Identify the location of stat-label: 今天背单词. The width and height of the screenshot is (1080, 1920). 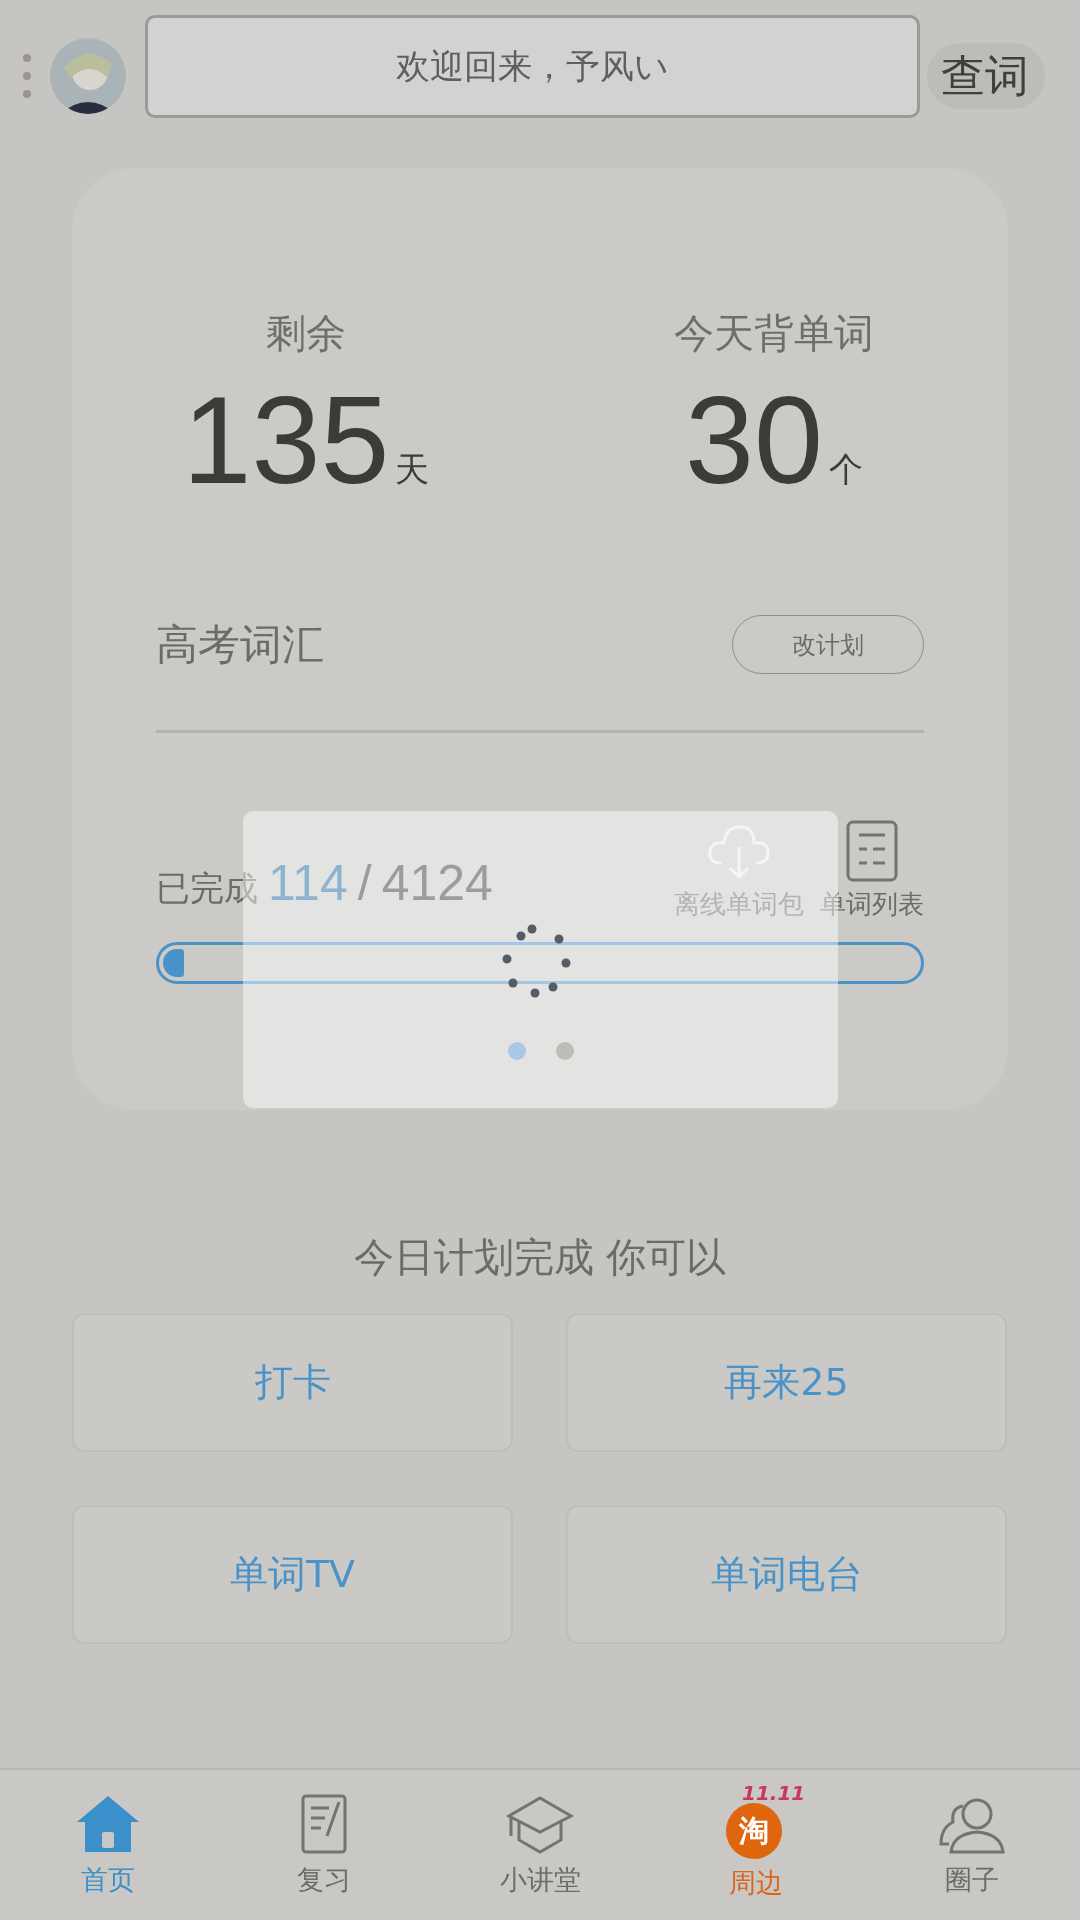
(774, 333).